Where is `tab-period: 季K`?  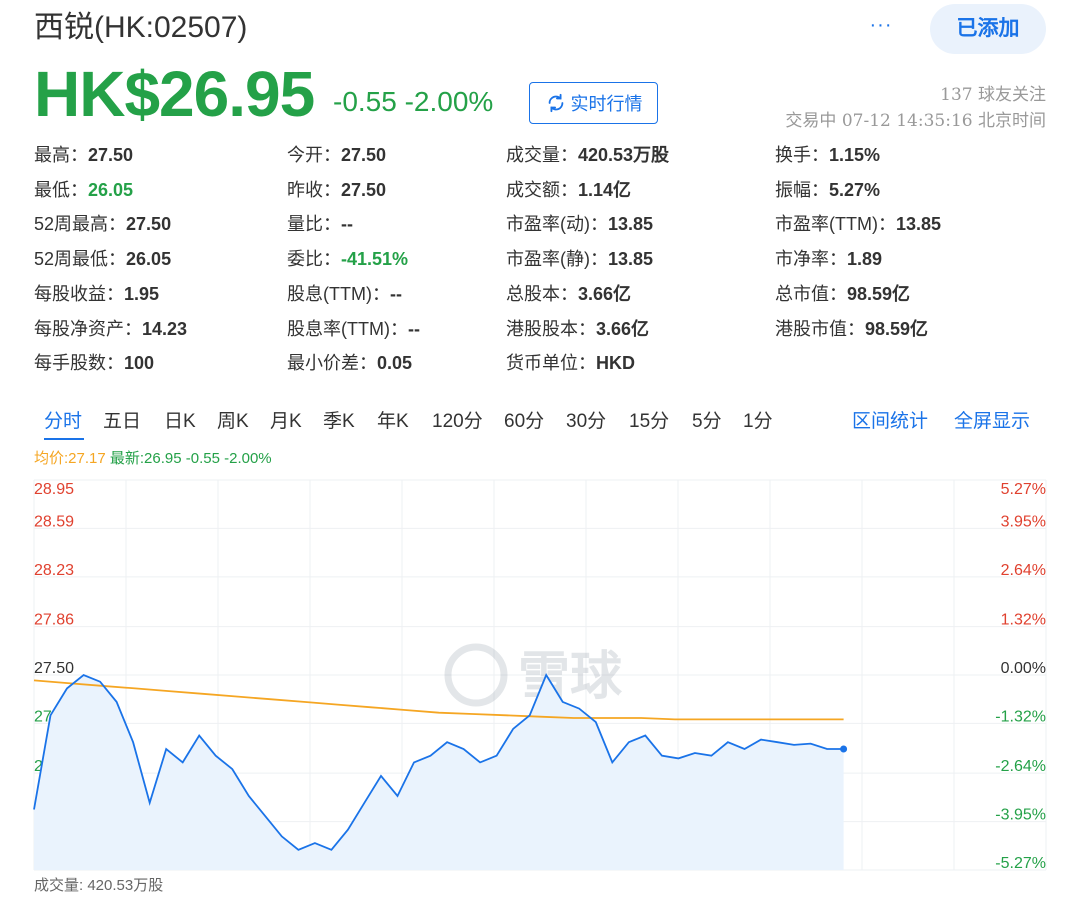 tab-period: 季K is located at coordinates (339, 422).